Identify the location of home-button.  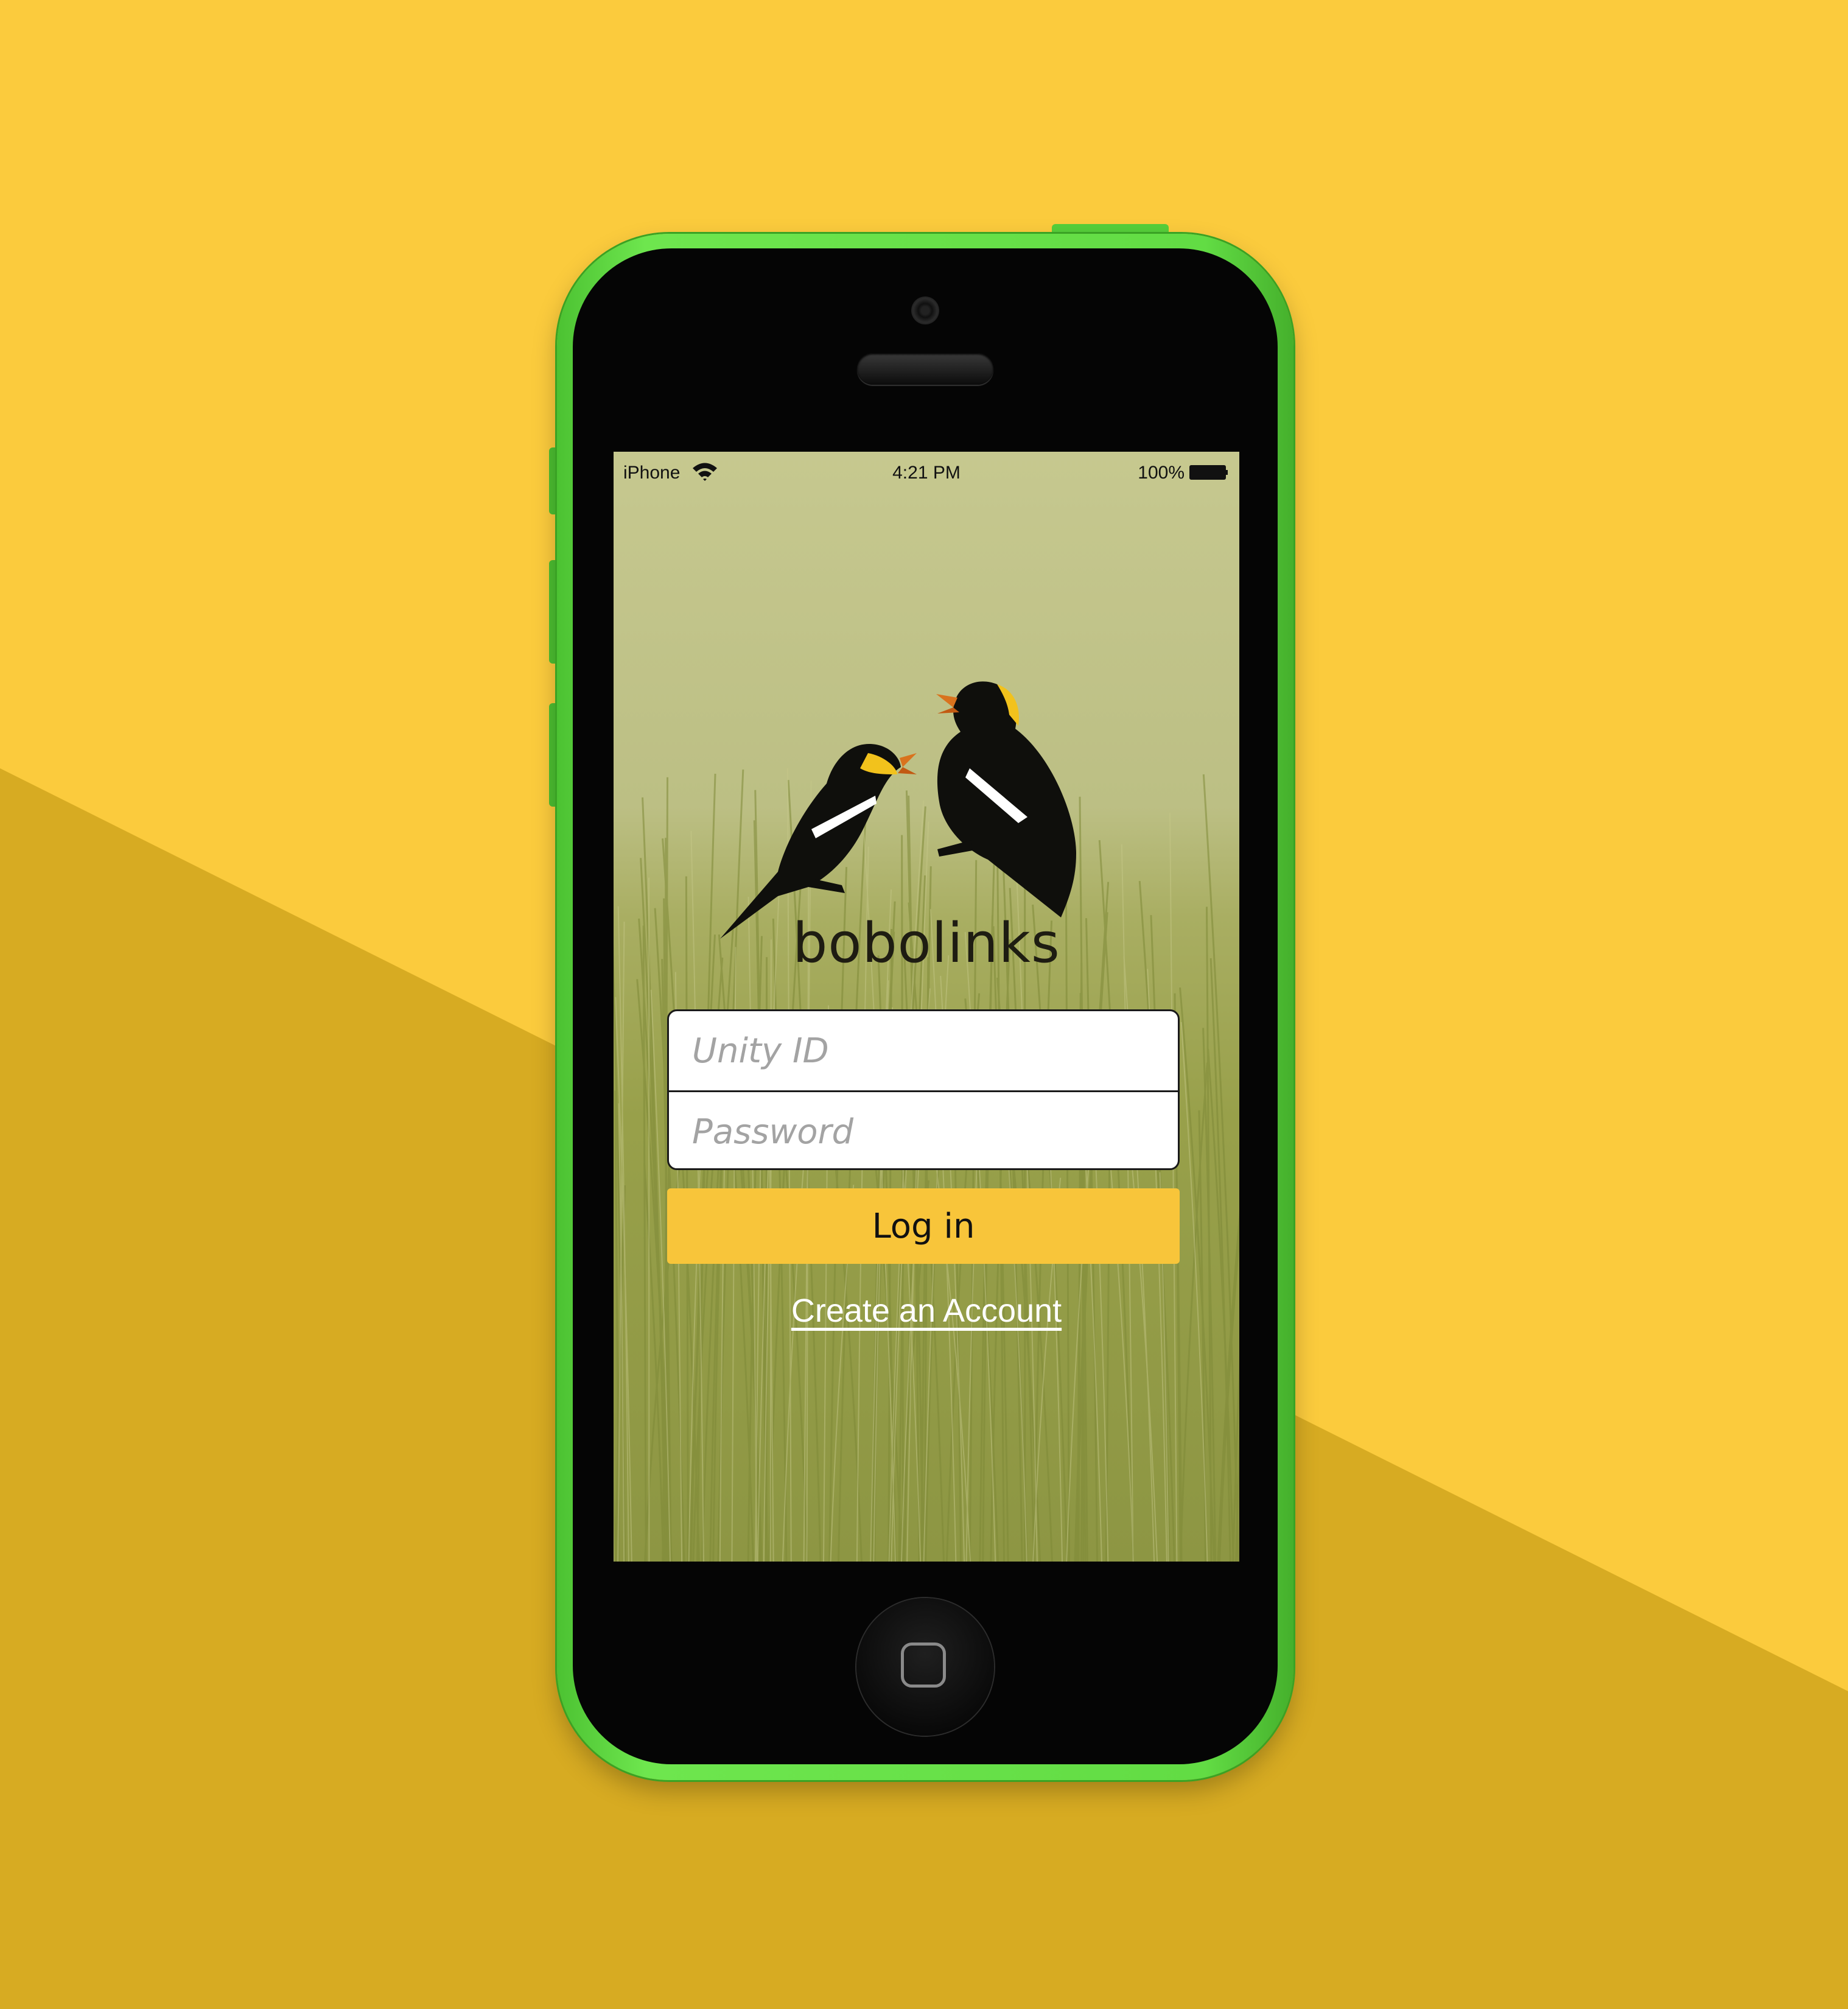
(925, 1667).